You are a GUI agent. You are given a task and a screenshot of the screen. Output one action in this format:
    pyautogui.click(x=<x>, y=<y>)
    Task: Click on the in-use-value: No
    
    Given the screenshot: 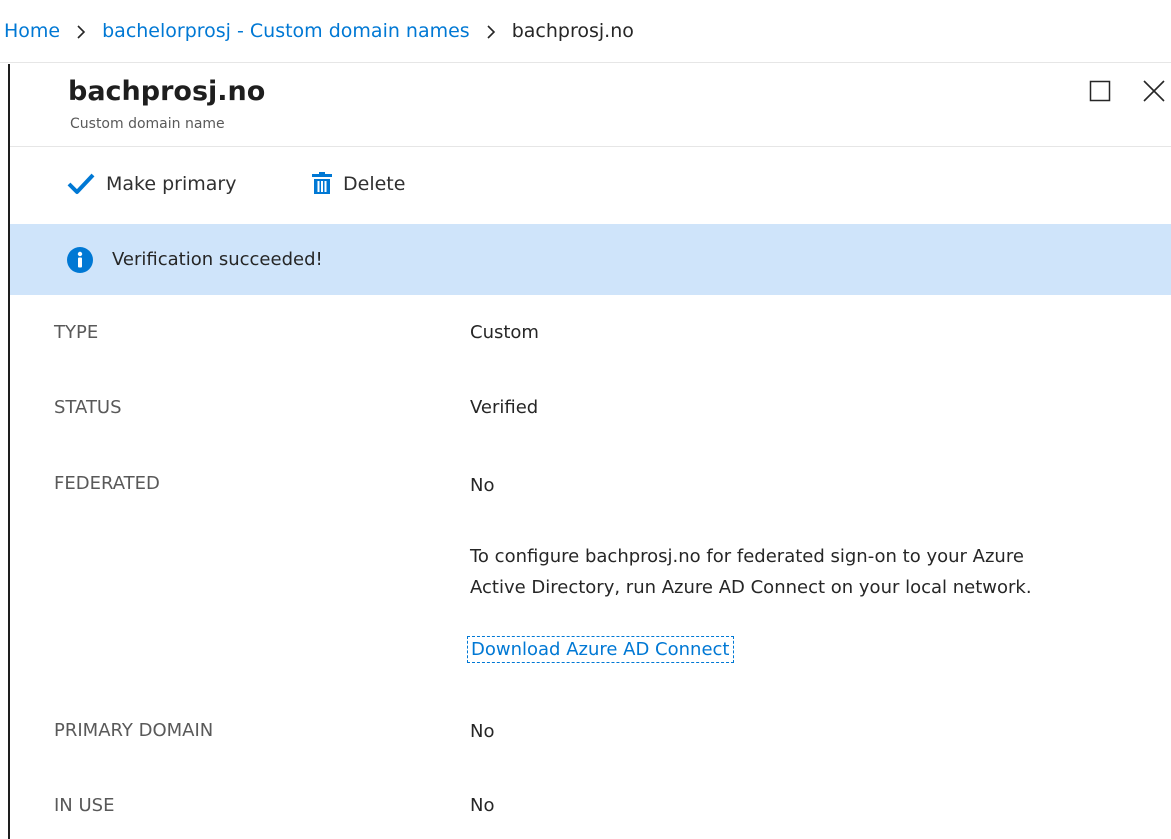 What is the action you would take?
    pyautogui.click(x=482, y=805)
    